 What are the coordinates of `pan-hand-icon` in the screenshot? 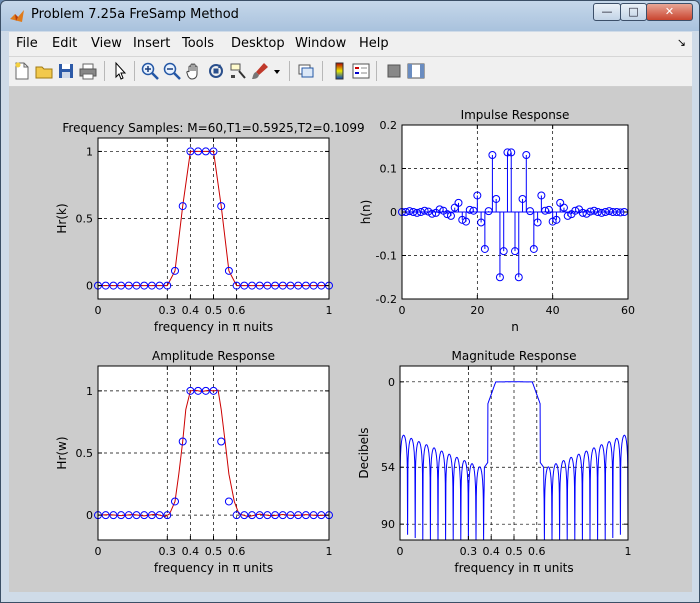 It's located at (194, 71).